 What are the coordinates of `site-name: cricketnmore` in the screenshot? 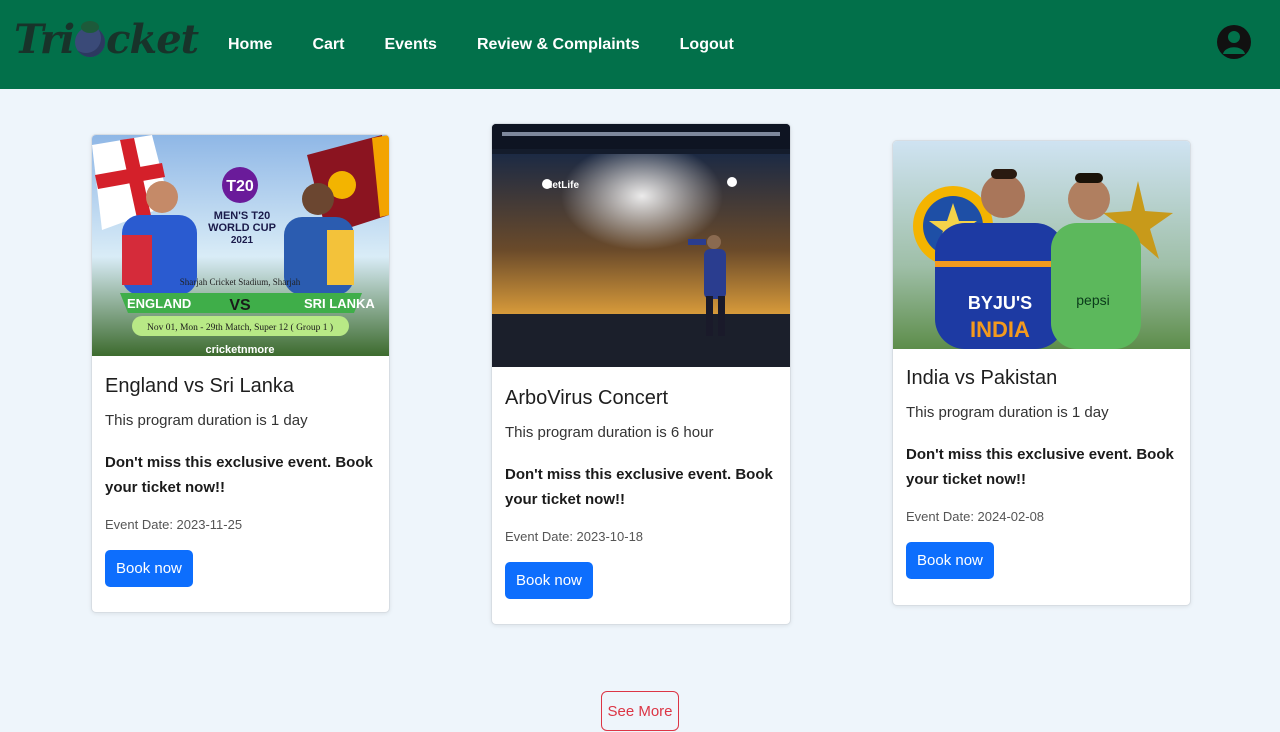 It's located at (239, 350).